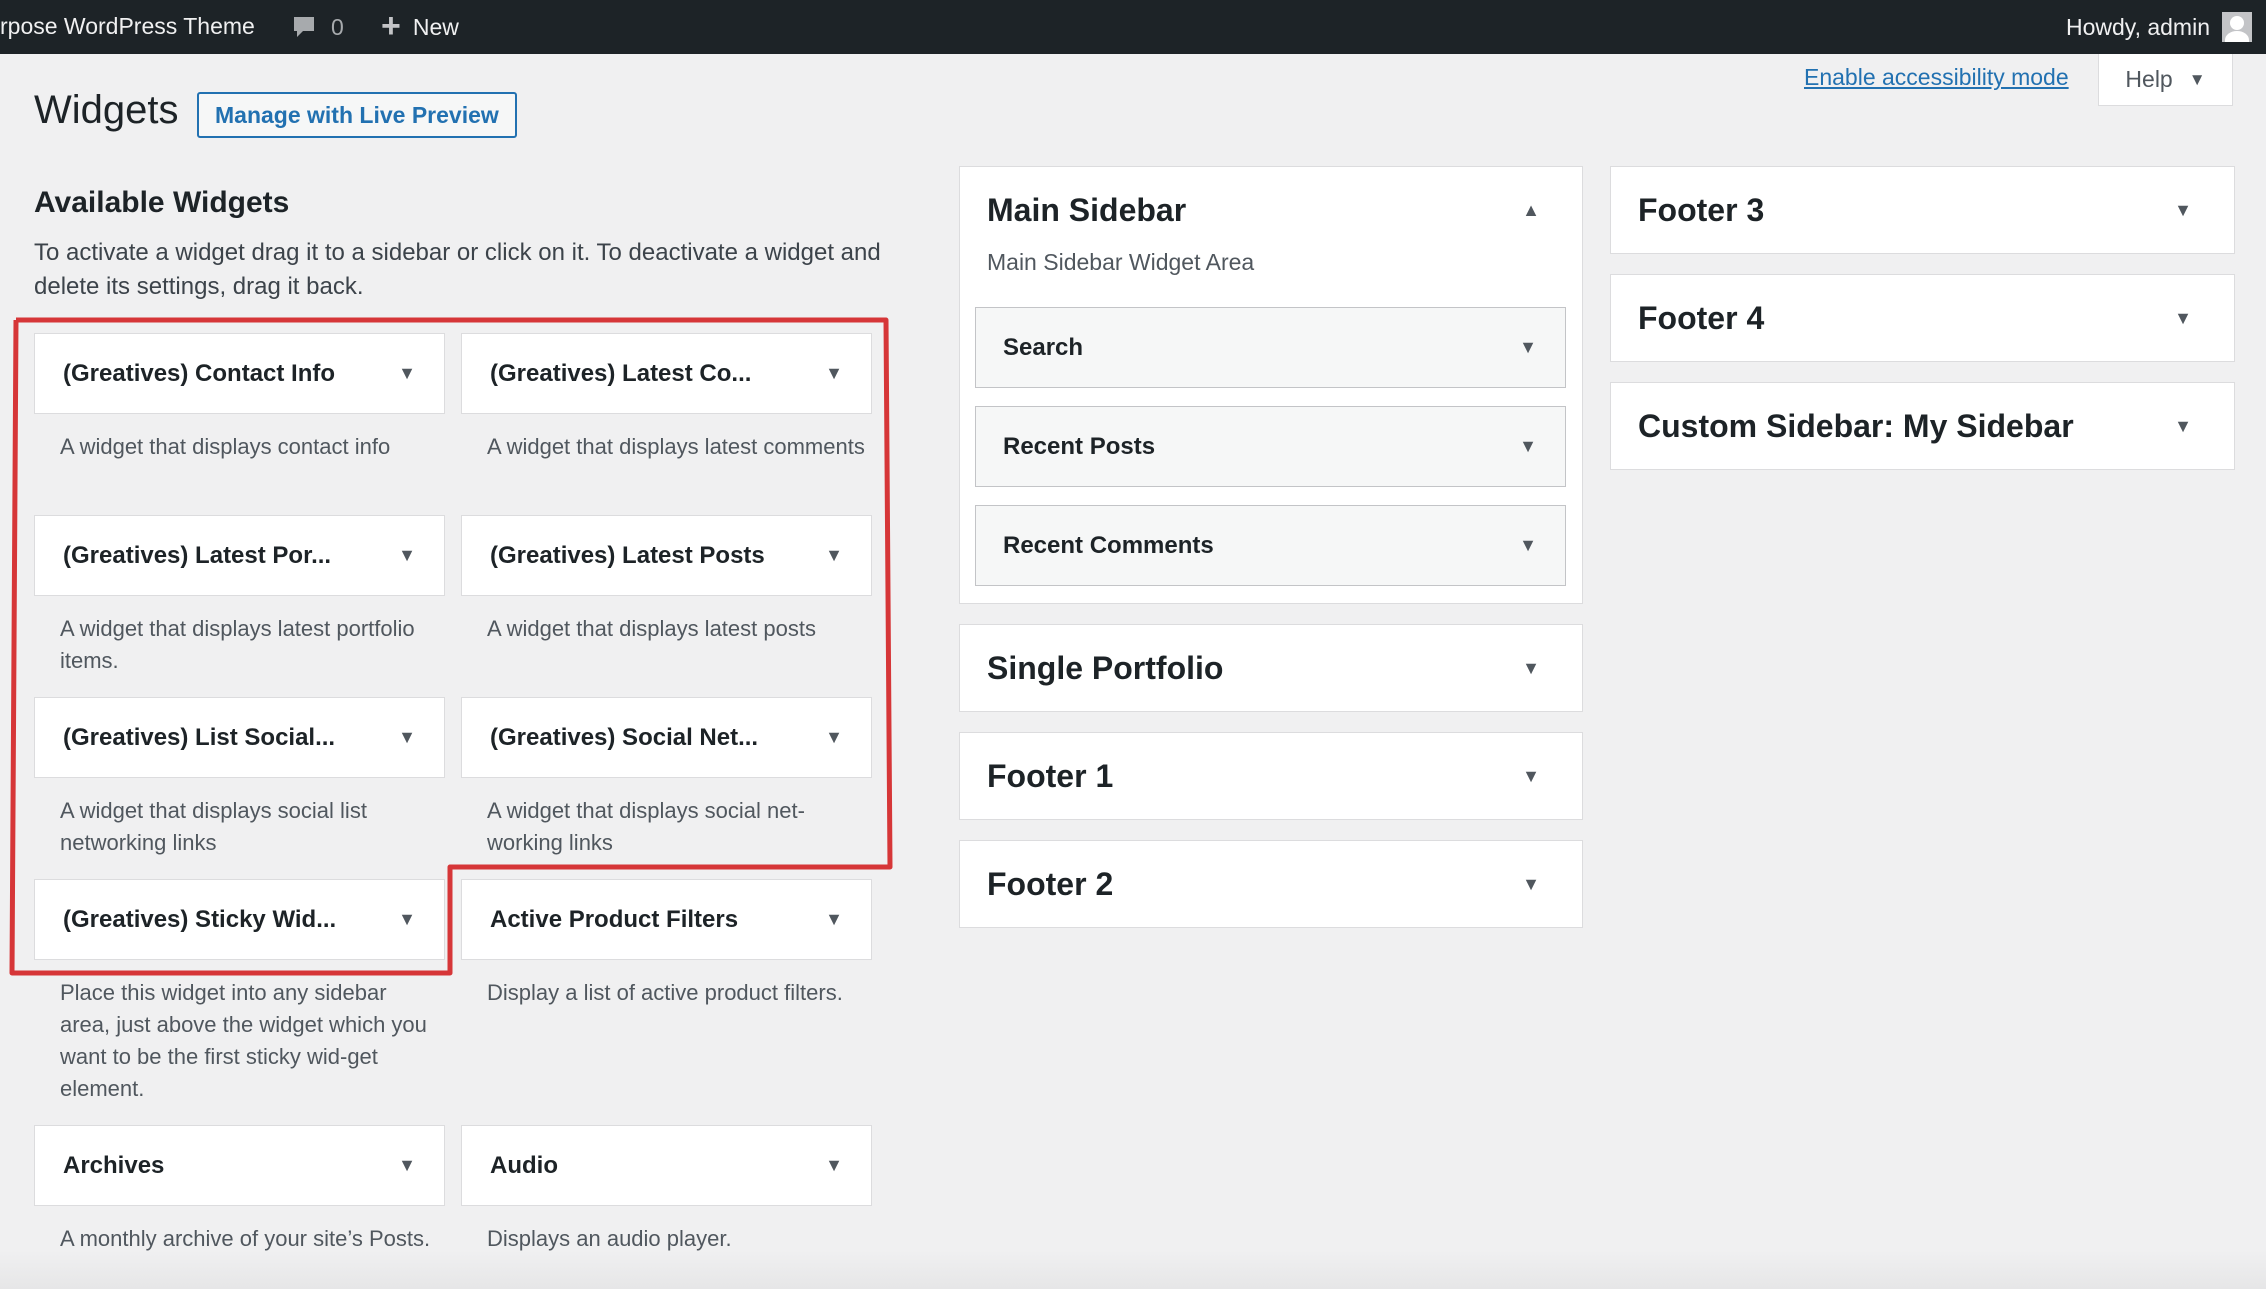  Describe the element at coordinates (391, 26) in the screenshot. I see `plus-icon: +` at that location.